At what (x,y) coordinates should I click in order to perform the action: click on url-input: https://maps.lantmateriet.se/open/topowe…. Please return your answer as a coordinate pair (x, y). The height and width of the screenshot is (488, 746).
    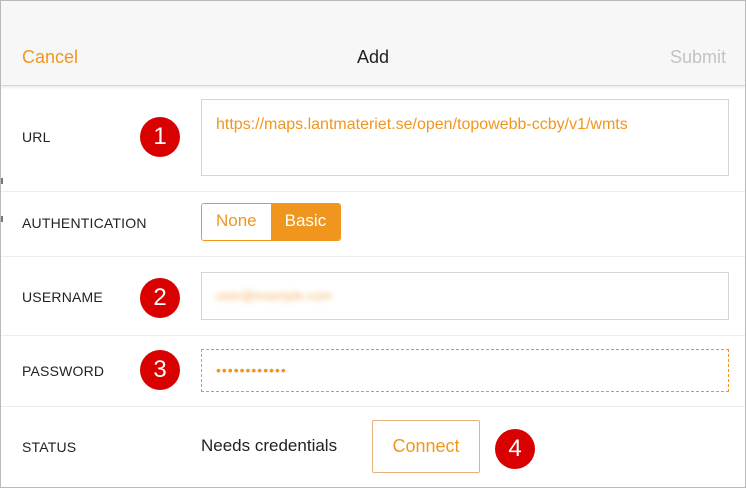
    Looking at the image, I should click on (465, 137).